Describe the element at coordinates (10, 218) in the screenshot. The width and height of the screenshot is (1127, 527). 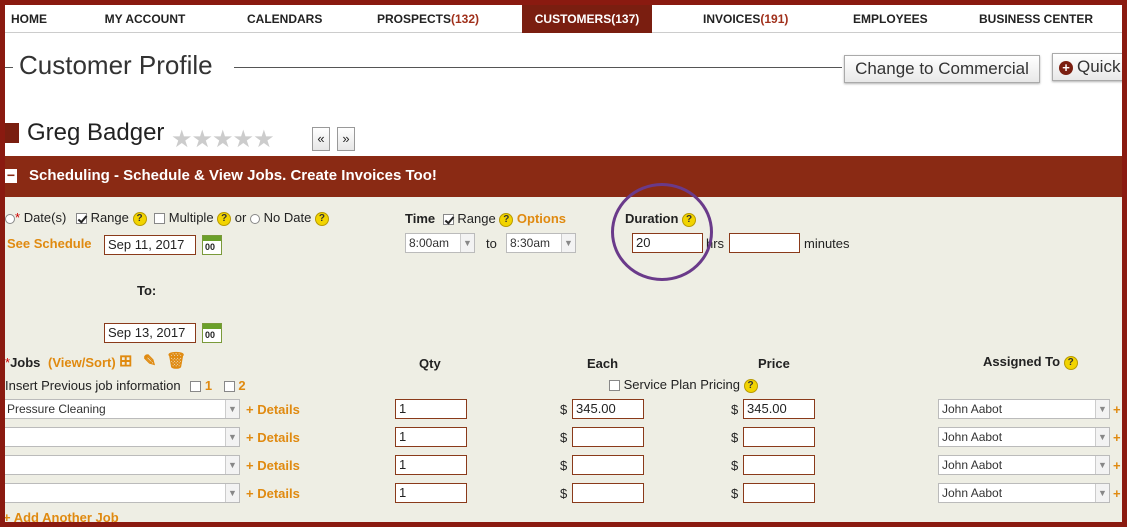
I see `date-radio` at that location.